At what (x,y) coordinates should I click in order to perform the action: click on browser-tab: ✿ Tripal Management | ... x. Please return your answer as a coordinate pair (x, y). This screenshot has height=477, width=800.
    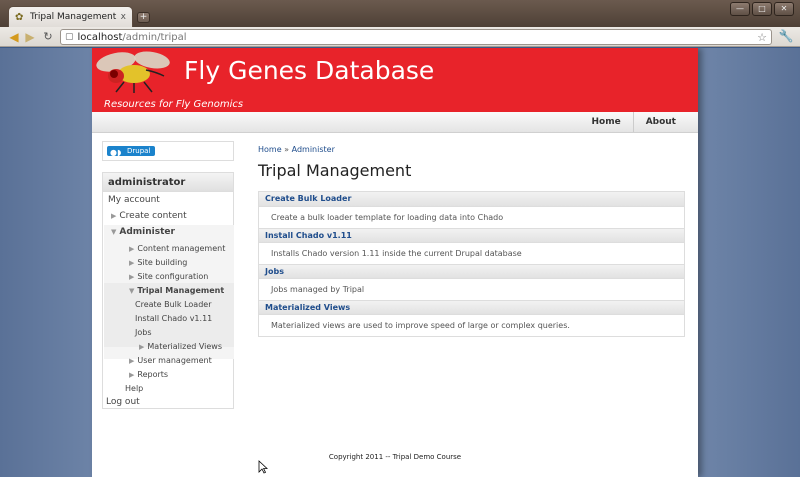
    Looking at the image, I should click on (70, 16).